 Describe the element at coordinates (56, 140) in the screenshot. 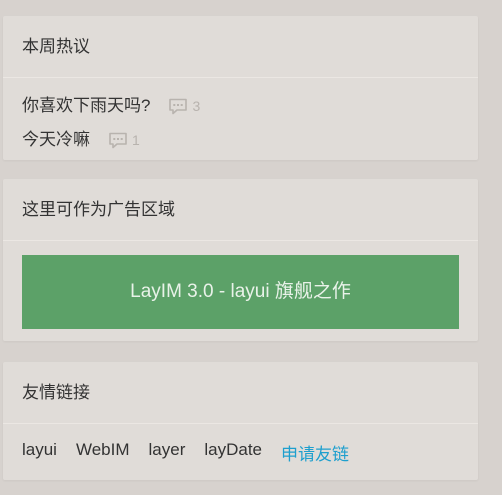

I see `topic-link: 今天冷嘛` at that location.